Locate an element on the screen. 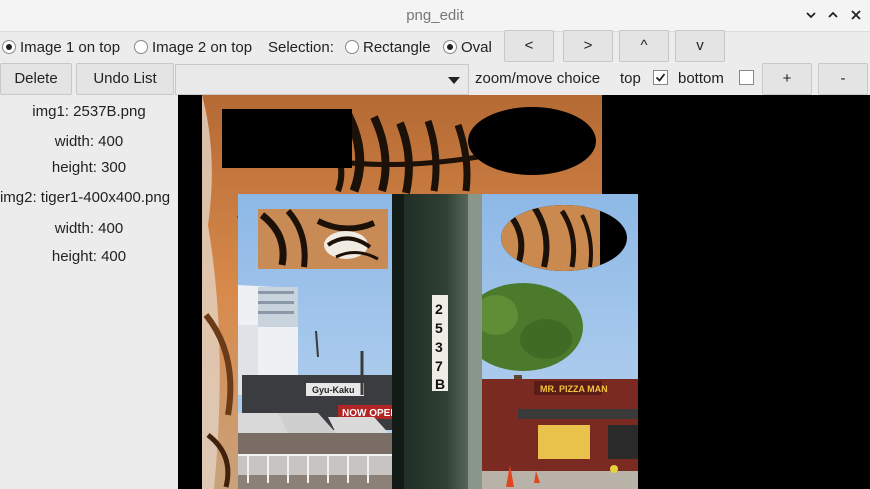 The image size is (870, 489). radio-label: Image 1 on top is located at coordinates (70, 47).